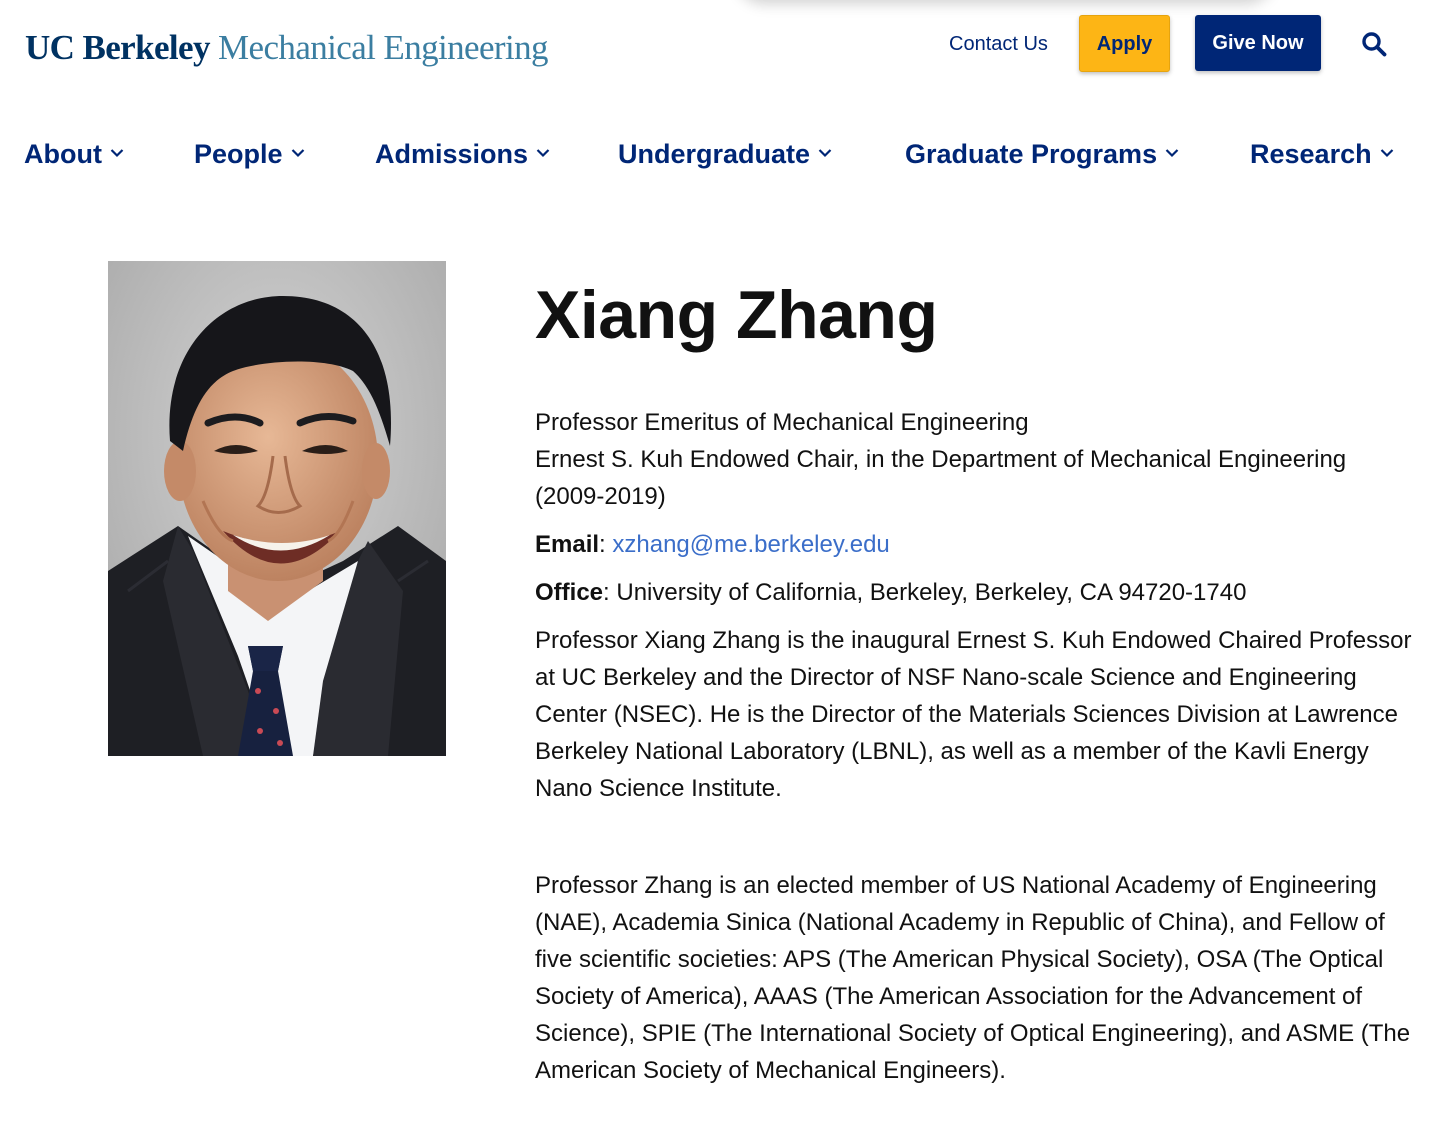 The image size is (1433, 1145). Describe the element at coordinates (998, 44) in the screenshot. I see `contact-us-link: Contact Us` at that location.